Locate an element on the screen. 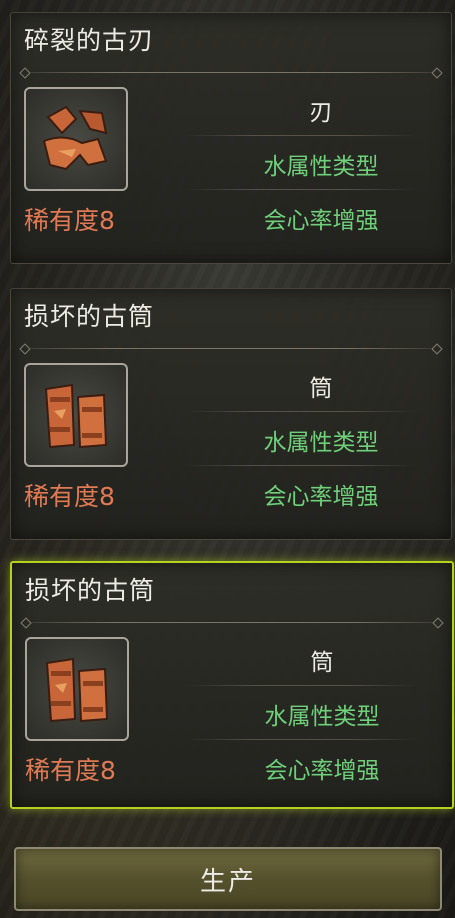 The image size is (455, 918). weapon-part-type: 刃 is located at coordinates (321, 113).